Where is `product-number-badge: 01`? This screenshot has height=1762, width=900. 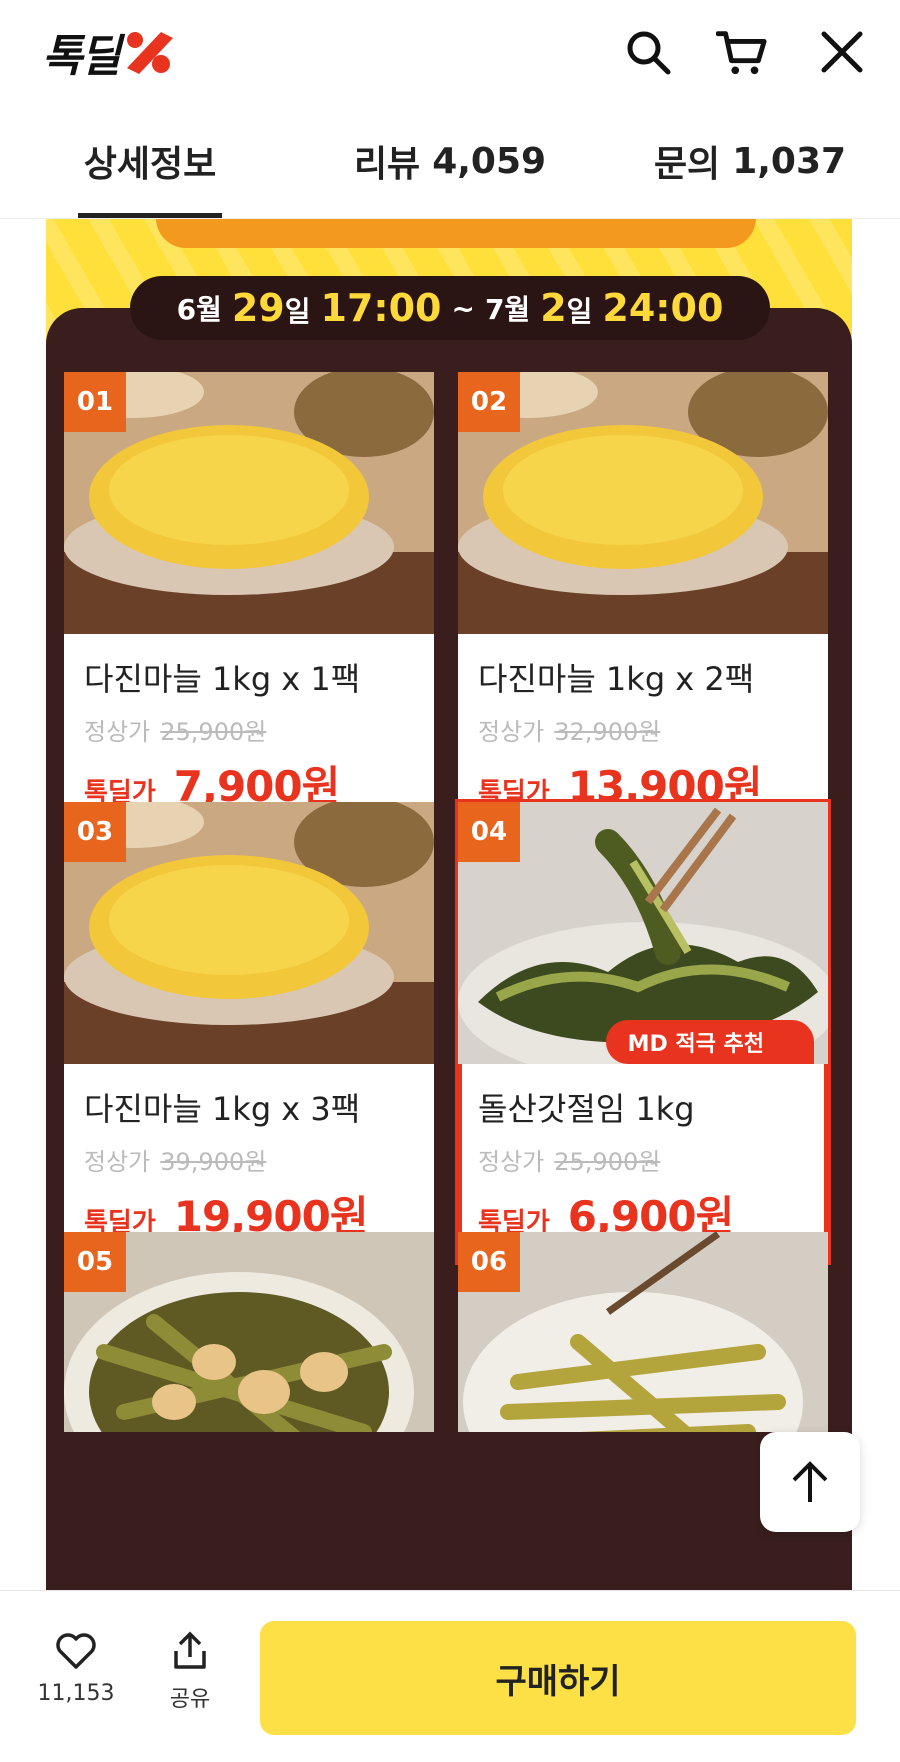 product-number-badge: 01 is located at coordinates (95, 402).